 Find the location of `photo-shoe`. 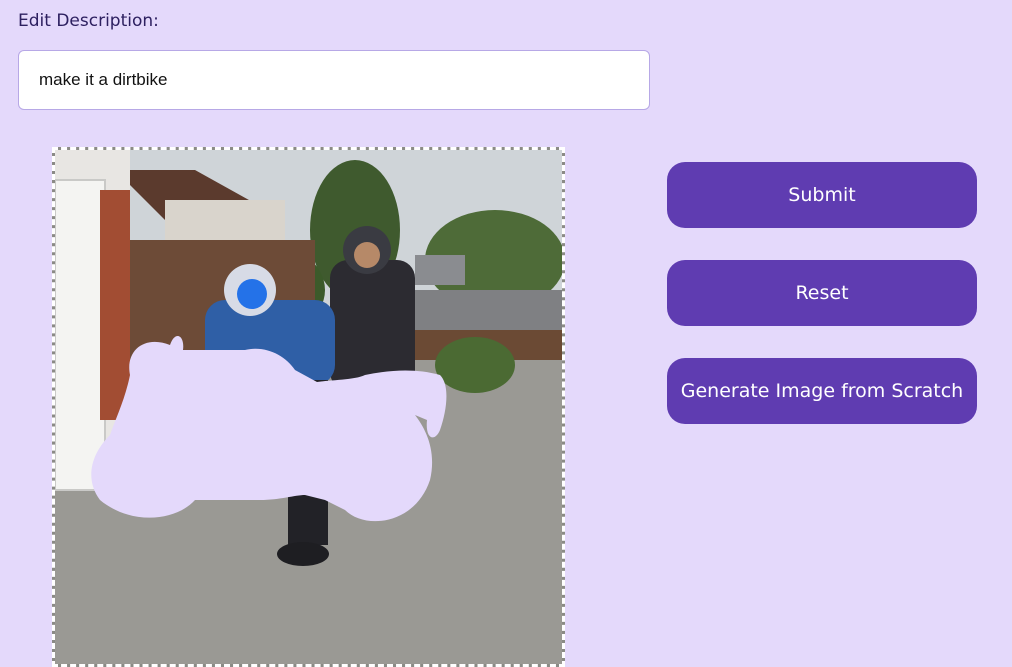

photo-shoe is located at coordinates (303, 554).